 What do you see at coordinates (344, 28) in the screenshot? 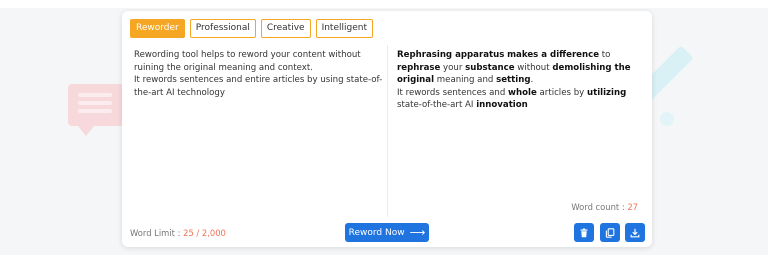
I see `tab-intelligent: Intelligent` at bounding box center [344, 28].